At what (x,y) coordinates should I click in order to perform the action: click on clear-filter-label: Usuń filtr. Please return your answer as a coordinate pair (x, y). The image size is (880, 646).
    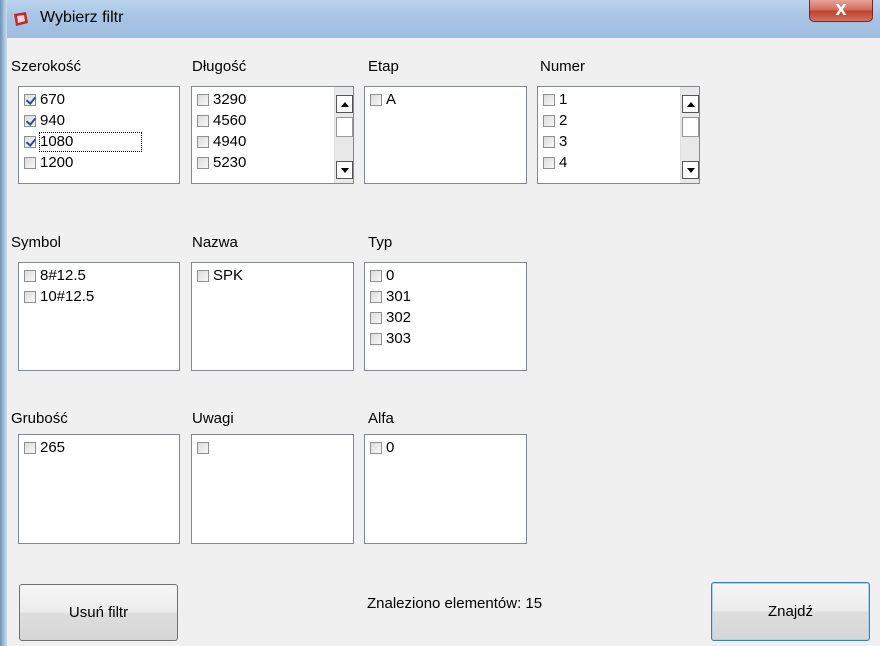
    Looking at the image, I should click on (98, 612).